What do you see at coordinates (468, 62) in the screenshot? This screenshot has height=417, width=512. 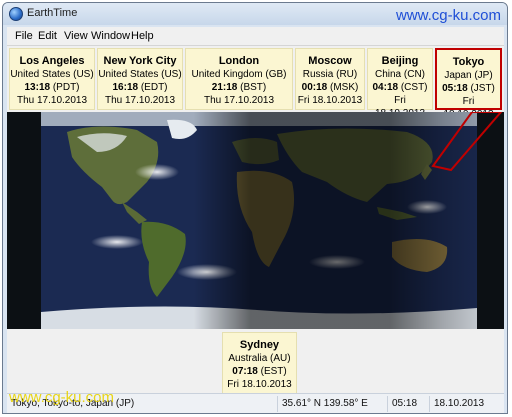 I see `city-name: Tokyo` at bounding box center [468, 62].